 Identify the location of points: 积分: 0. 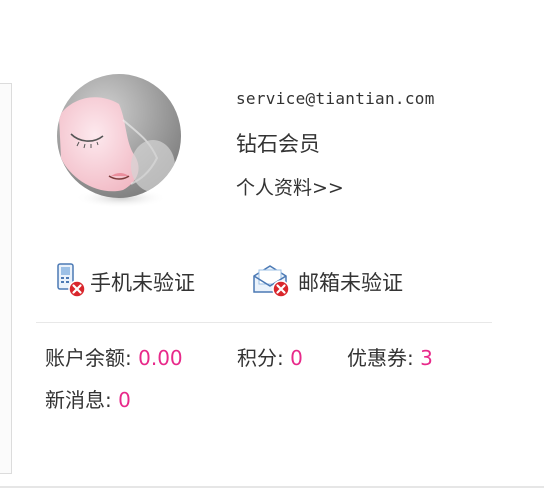
(270, 356).